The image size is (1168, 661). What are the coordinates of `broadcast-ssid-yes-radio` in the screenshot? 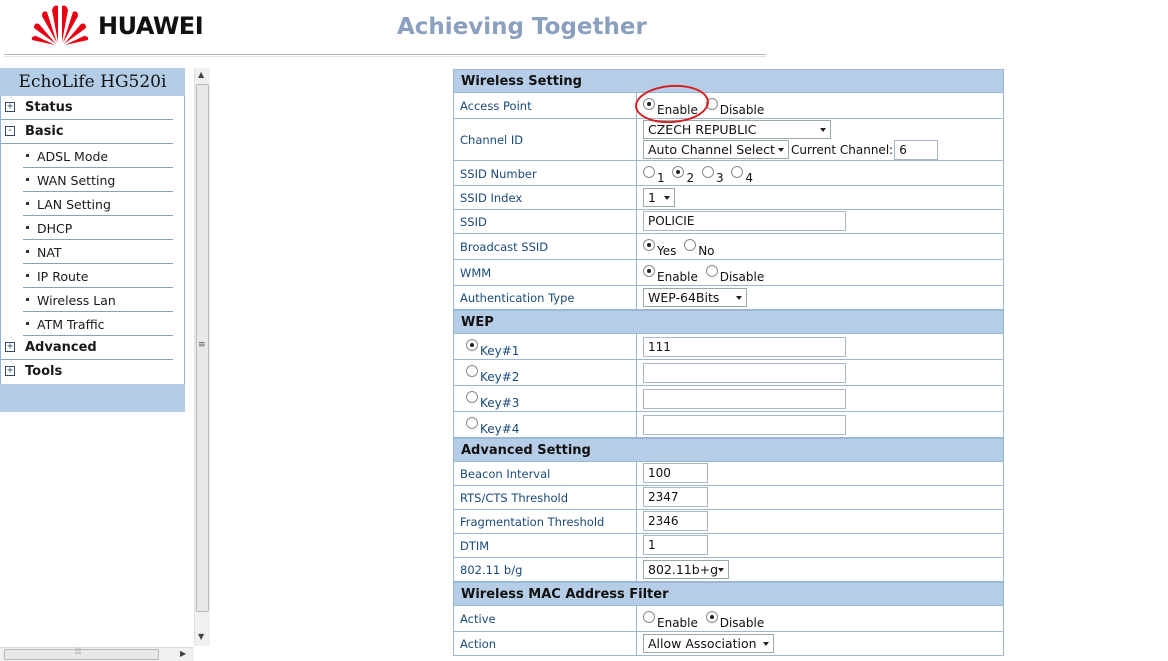 It's located at (649, 245).